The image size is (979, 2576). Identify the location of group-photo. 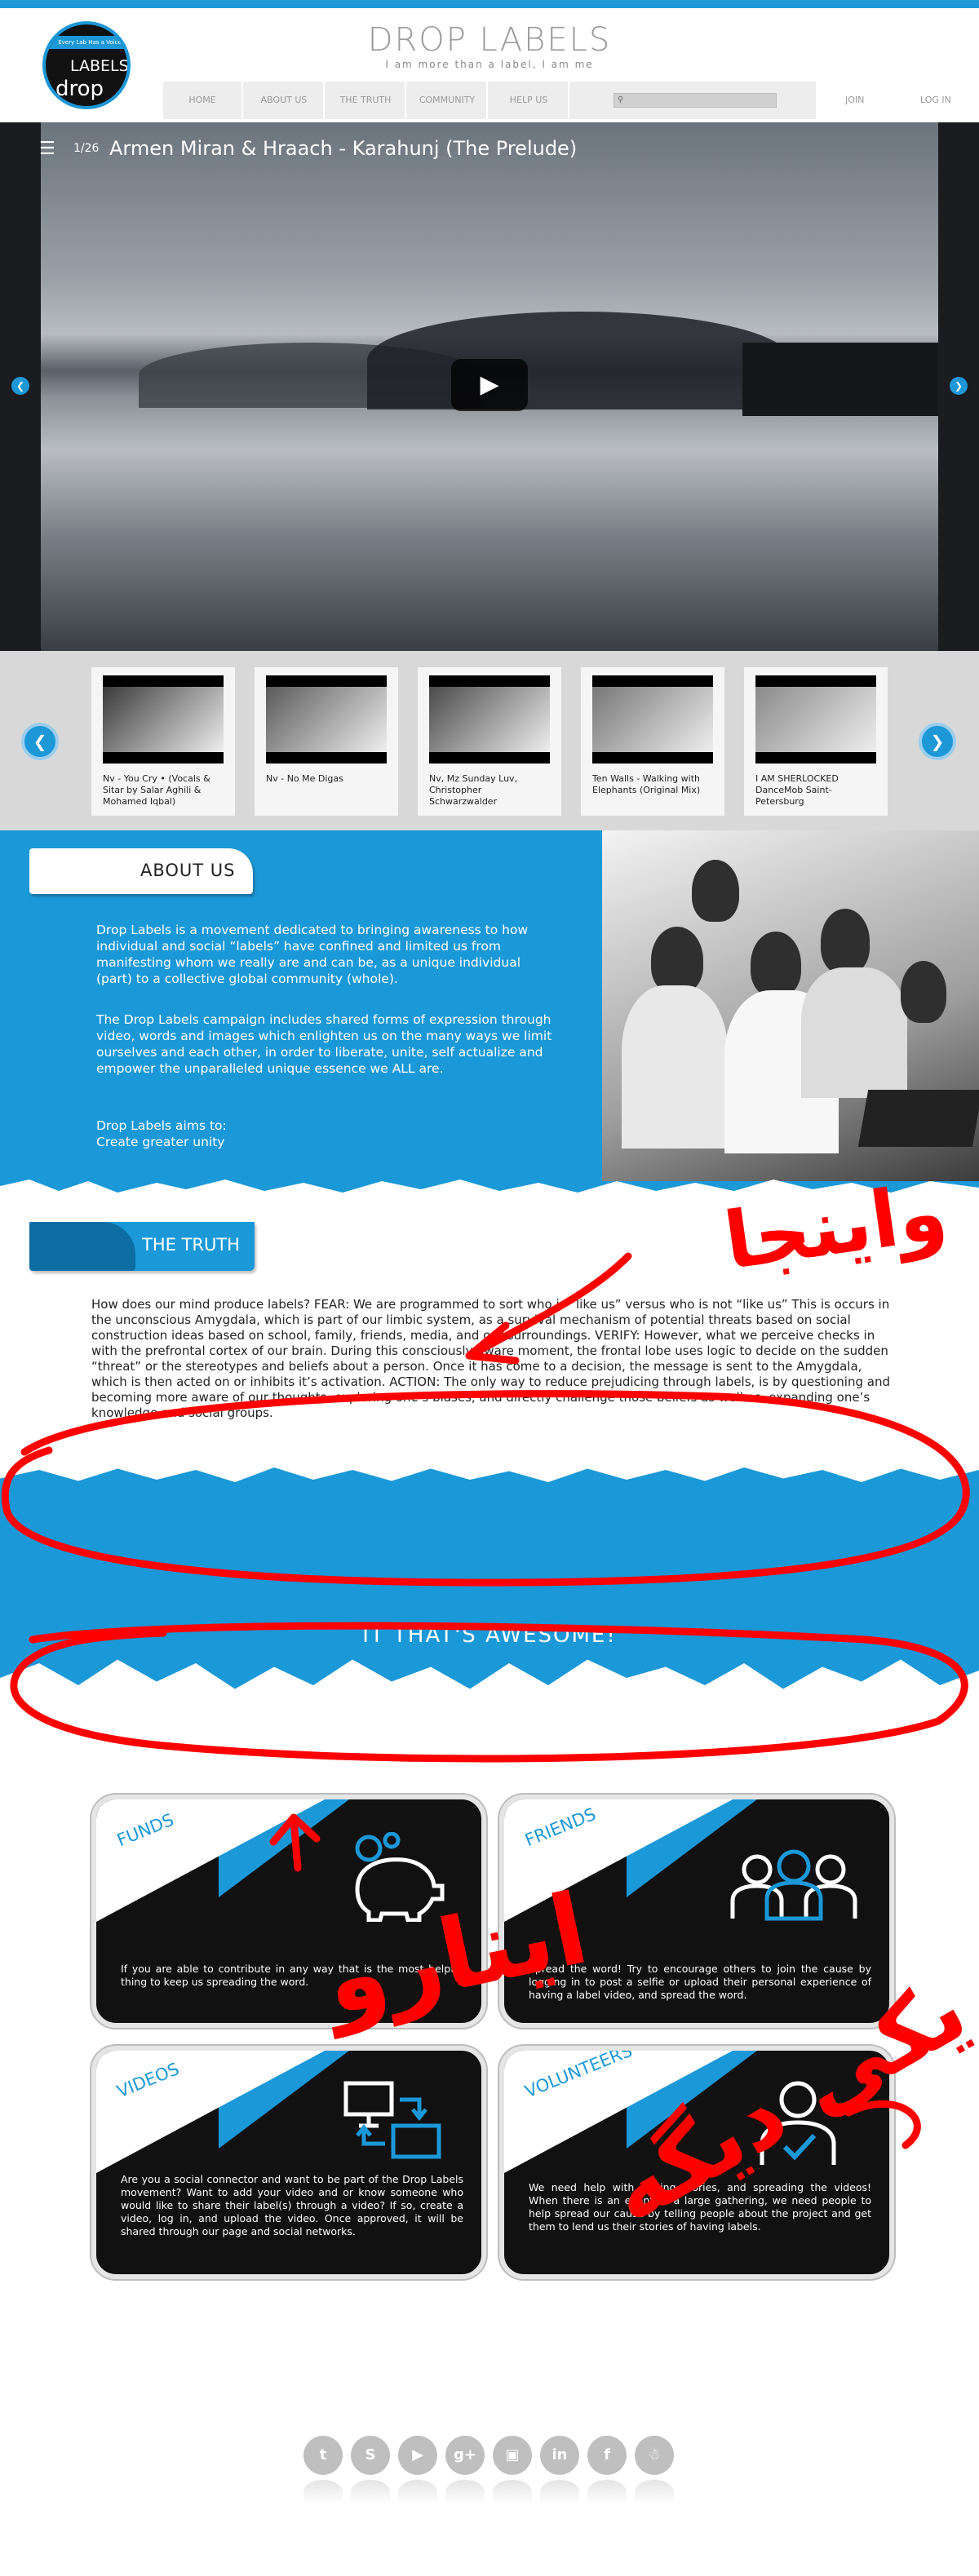
(790, 1005).